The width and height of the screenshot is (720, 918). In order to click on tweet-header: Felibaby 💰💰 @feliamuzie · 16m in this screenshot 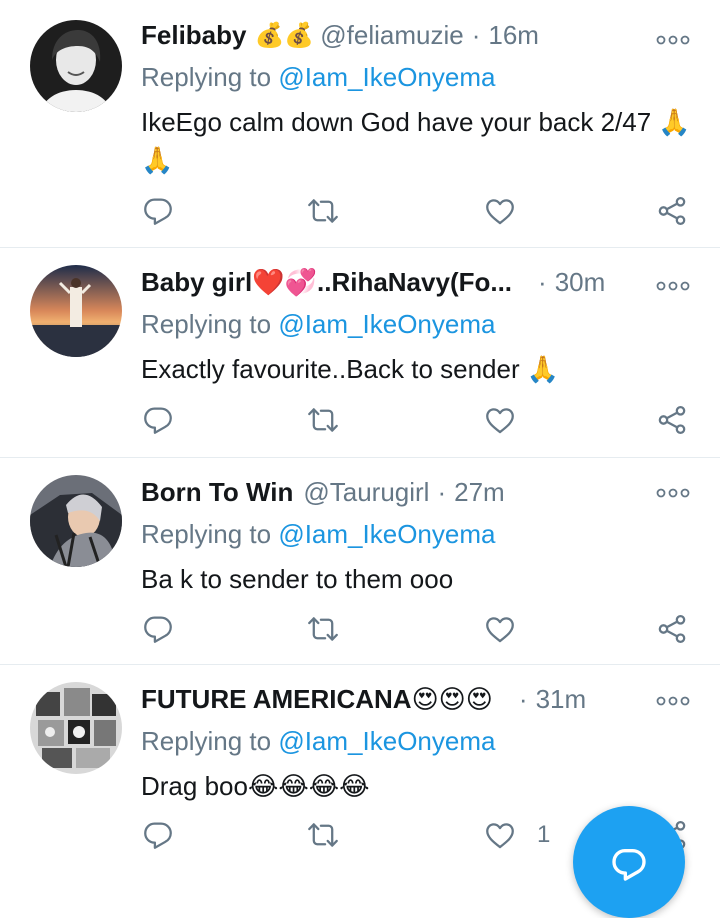, I will do `click(340, 35)`.